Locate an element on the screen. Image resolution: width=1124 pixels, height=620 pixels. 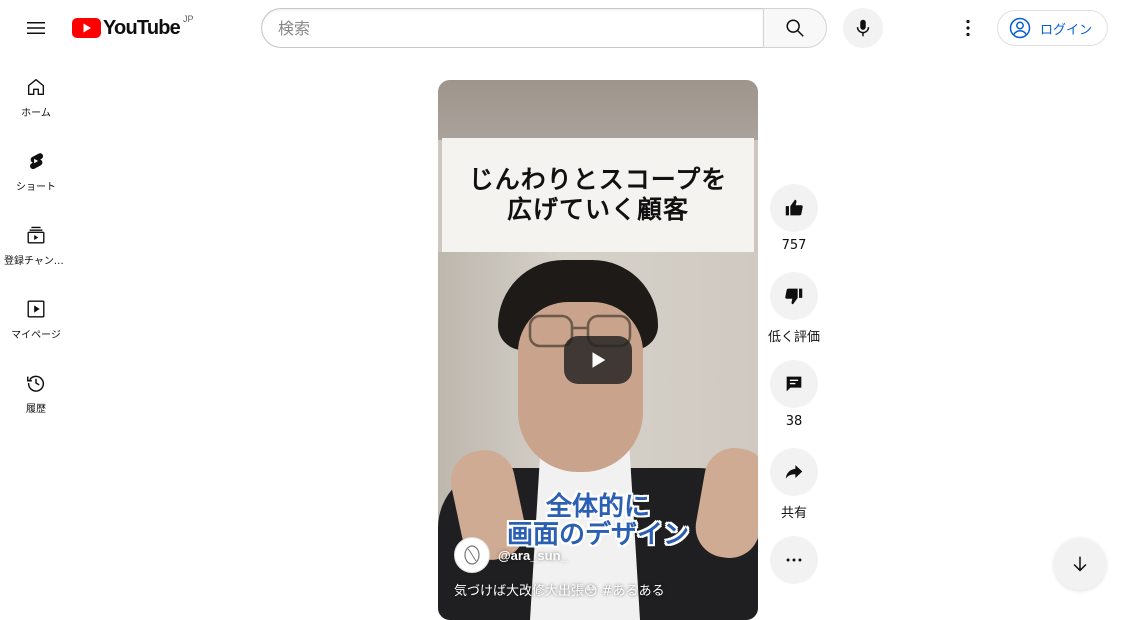
sidebar-item-label: ホーム is located at coordinates (36, 113).